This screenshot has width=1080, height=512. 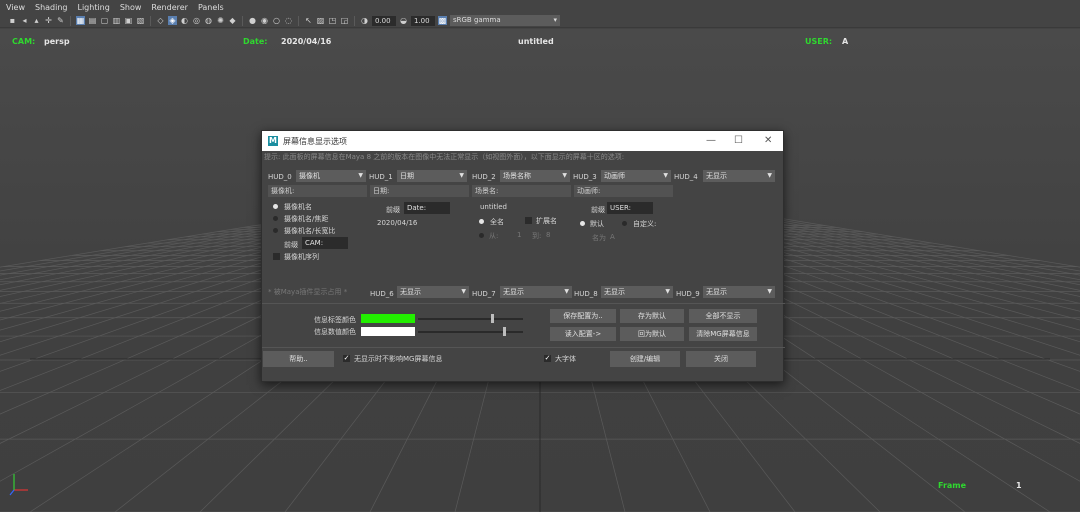 What do you see at coordinates (630, 208) in the screenshot?
I see `animator-prefix-input: USER:` at bounding box center [630, 208].